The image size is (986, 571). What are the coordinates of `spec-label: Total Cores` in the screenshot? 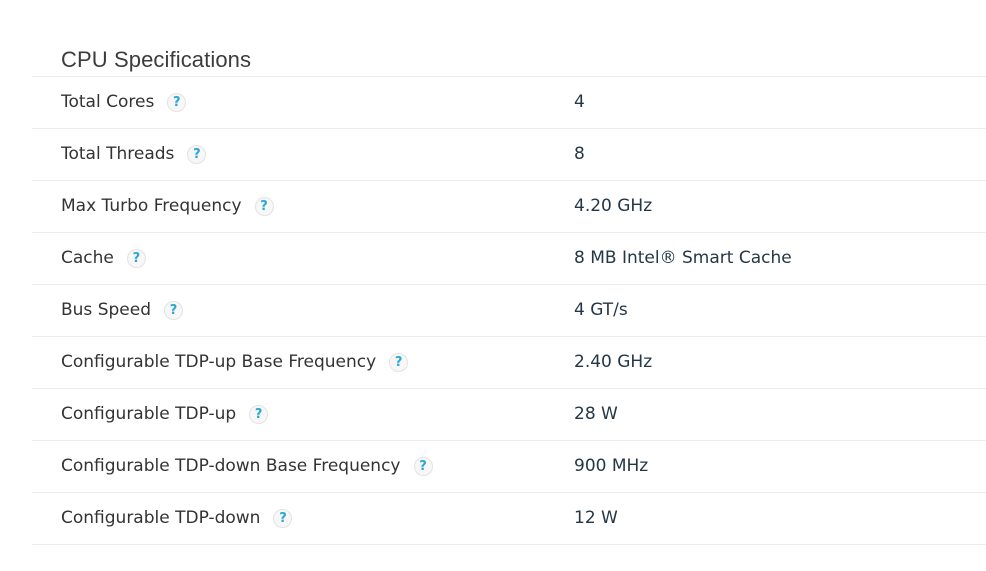 It's located at (108, 102).